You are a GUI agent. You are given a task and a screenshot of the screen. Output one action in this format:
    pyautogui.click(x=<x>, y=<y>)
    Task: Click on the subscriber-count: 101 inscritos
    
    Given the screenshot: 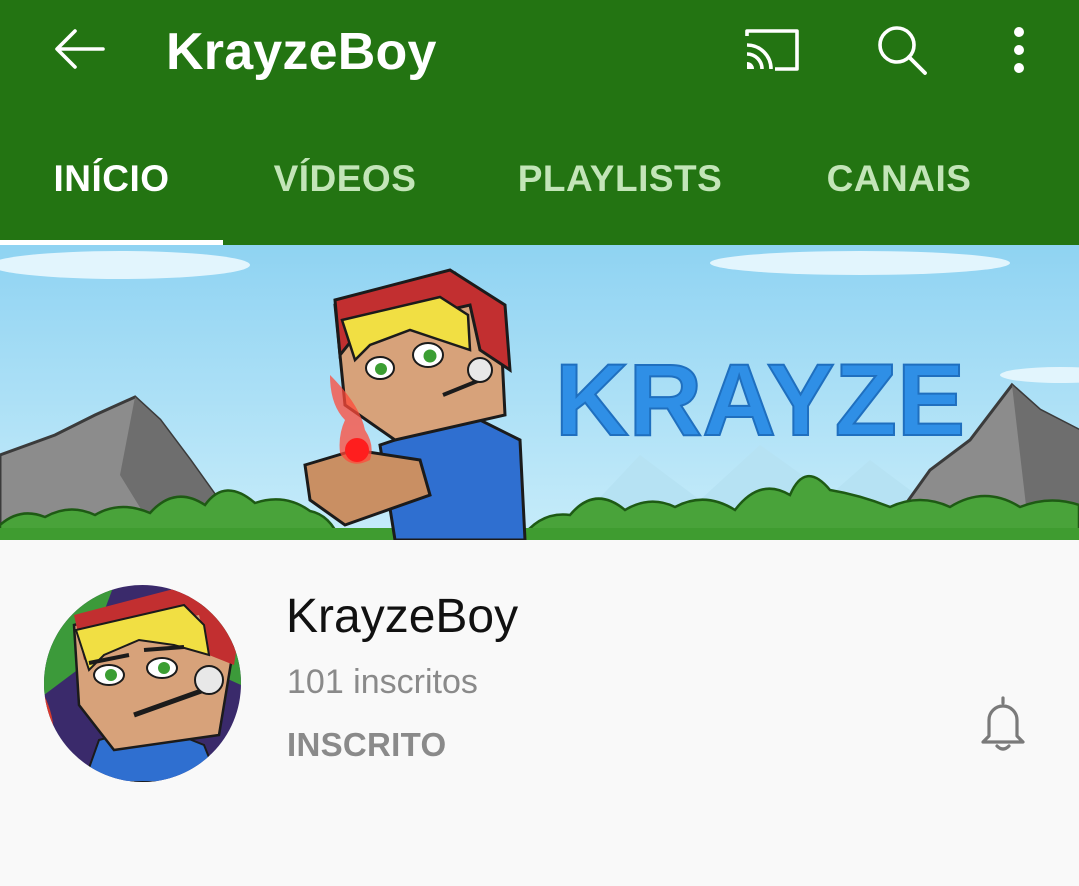 What is the action you would take?
    pyautogui.click(x=382, y=682)
    